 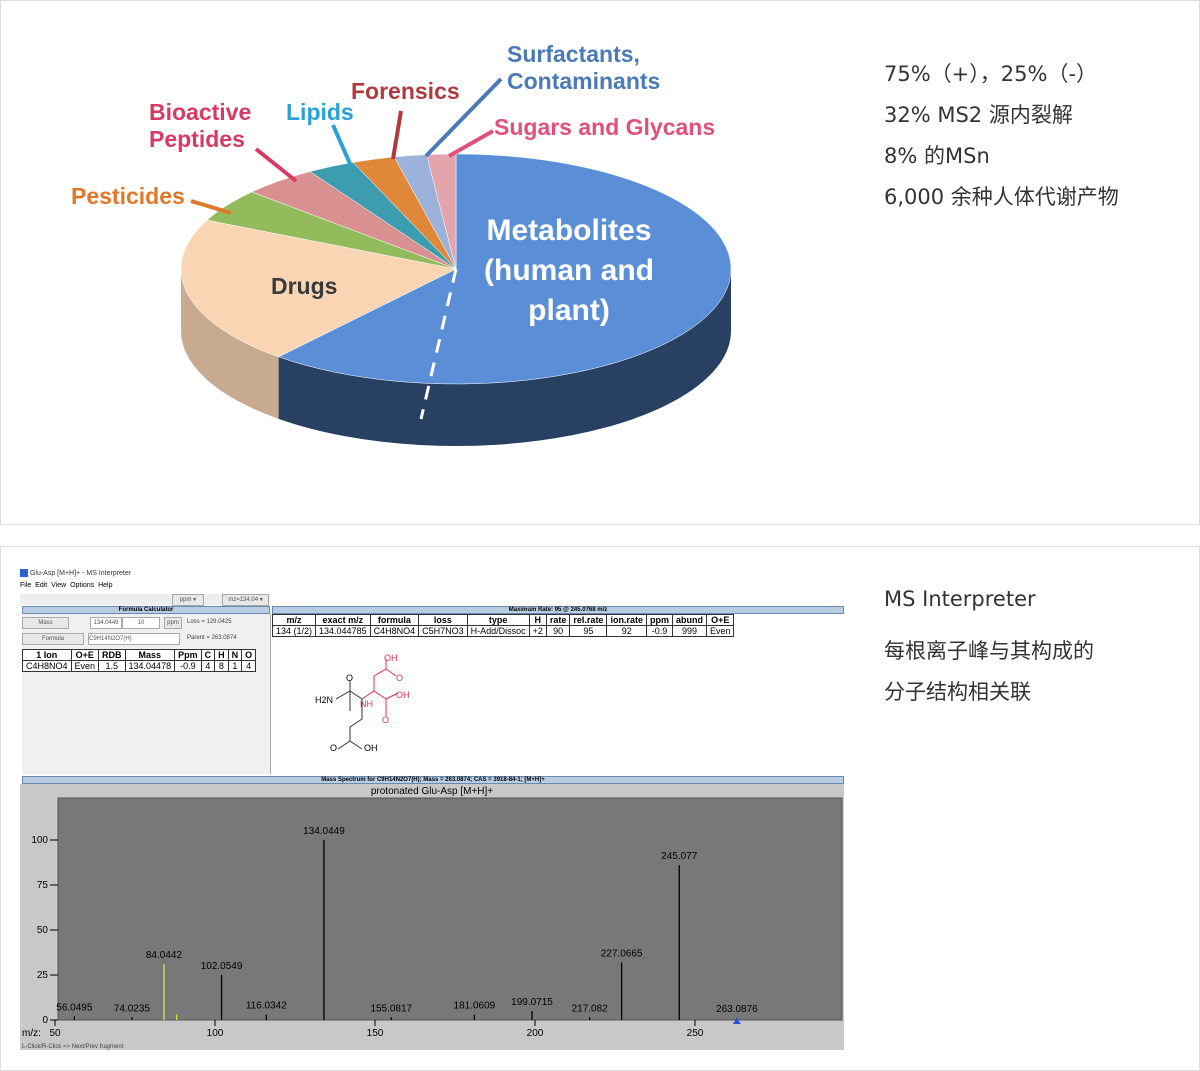 What do you see at coordinates (960, 599) in the screenshot?
I see `ms-title: MS Interpreter` at bounding box center [960, 599].